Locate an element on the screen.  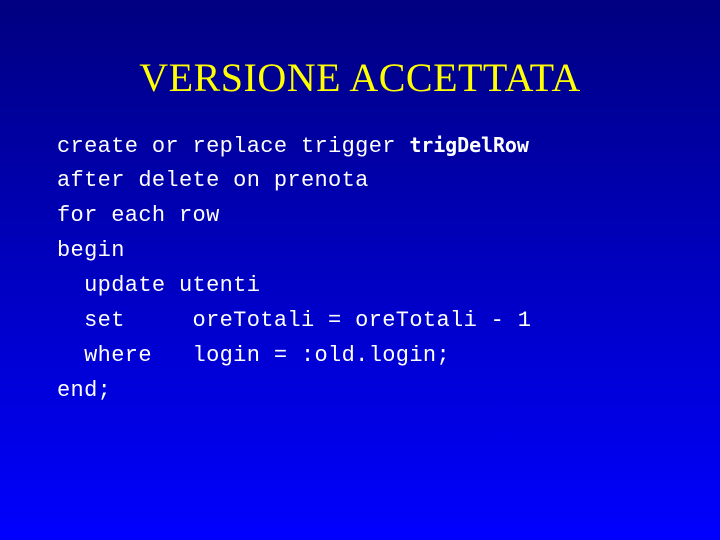
page-title: VERSIONE ACCETTATA is located at coordinates (360, 77).